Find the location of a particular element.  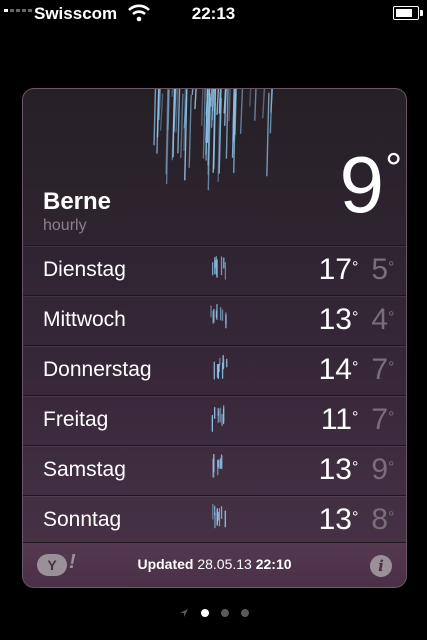

forecast-row: Freitag 11 ° 7 ° is located at coordinates (214, 420).